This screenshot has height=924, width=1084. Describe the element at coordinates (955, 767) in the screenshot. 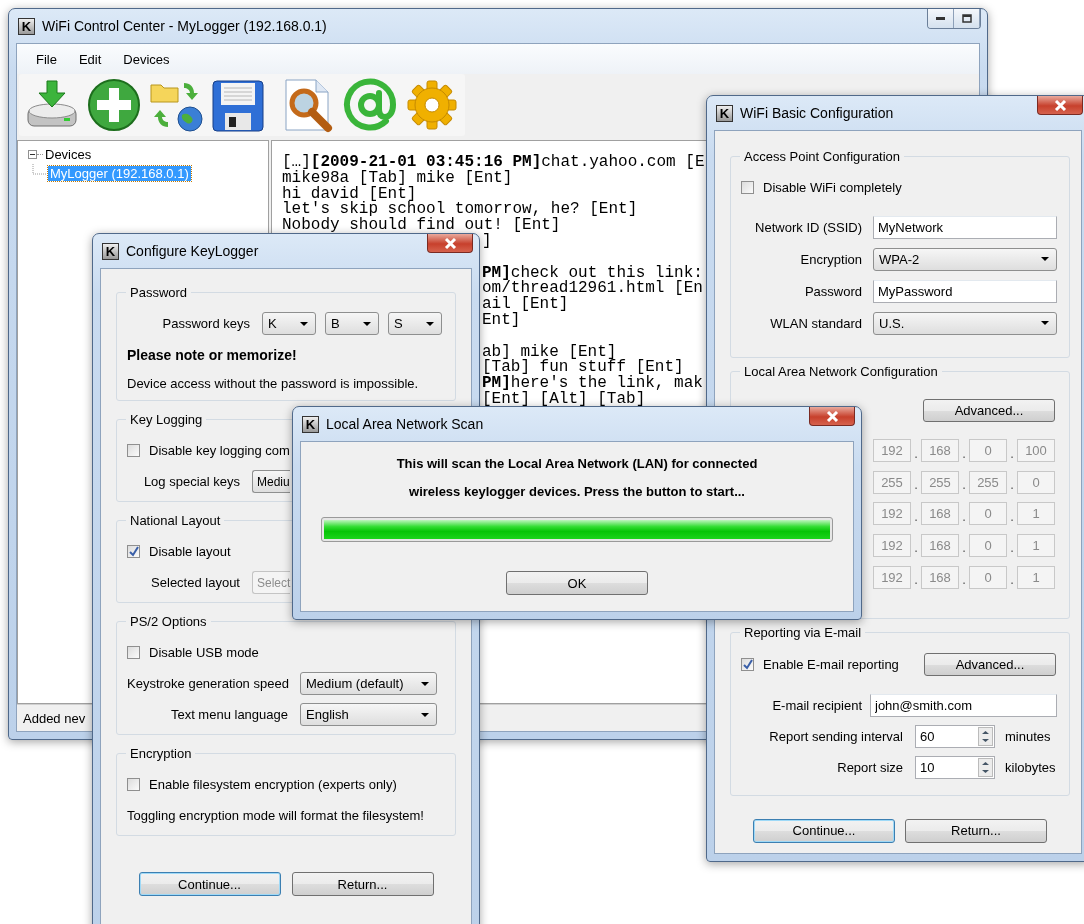

I see `number-spinner: 10` at that location.